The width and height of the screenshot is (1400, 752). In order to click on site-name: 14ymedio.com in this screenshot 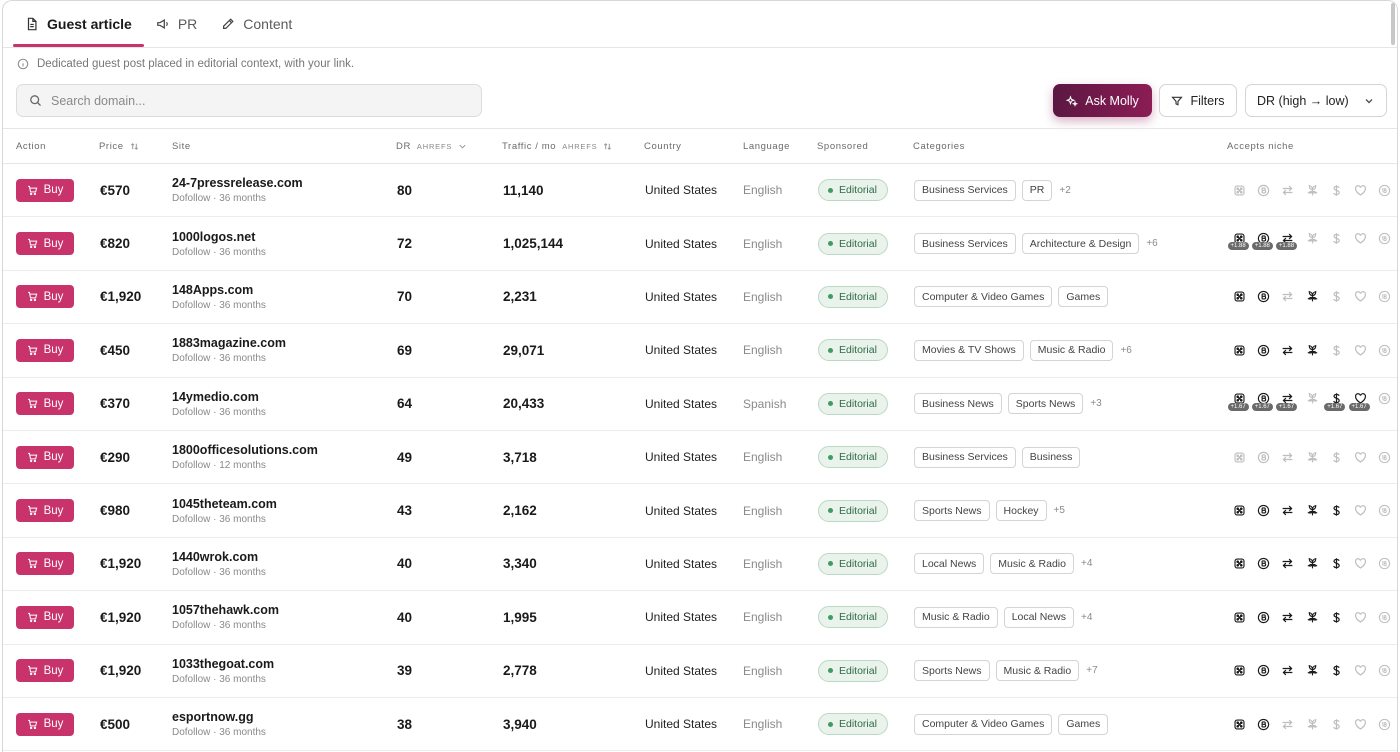, I will do `click(215, 397)`.